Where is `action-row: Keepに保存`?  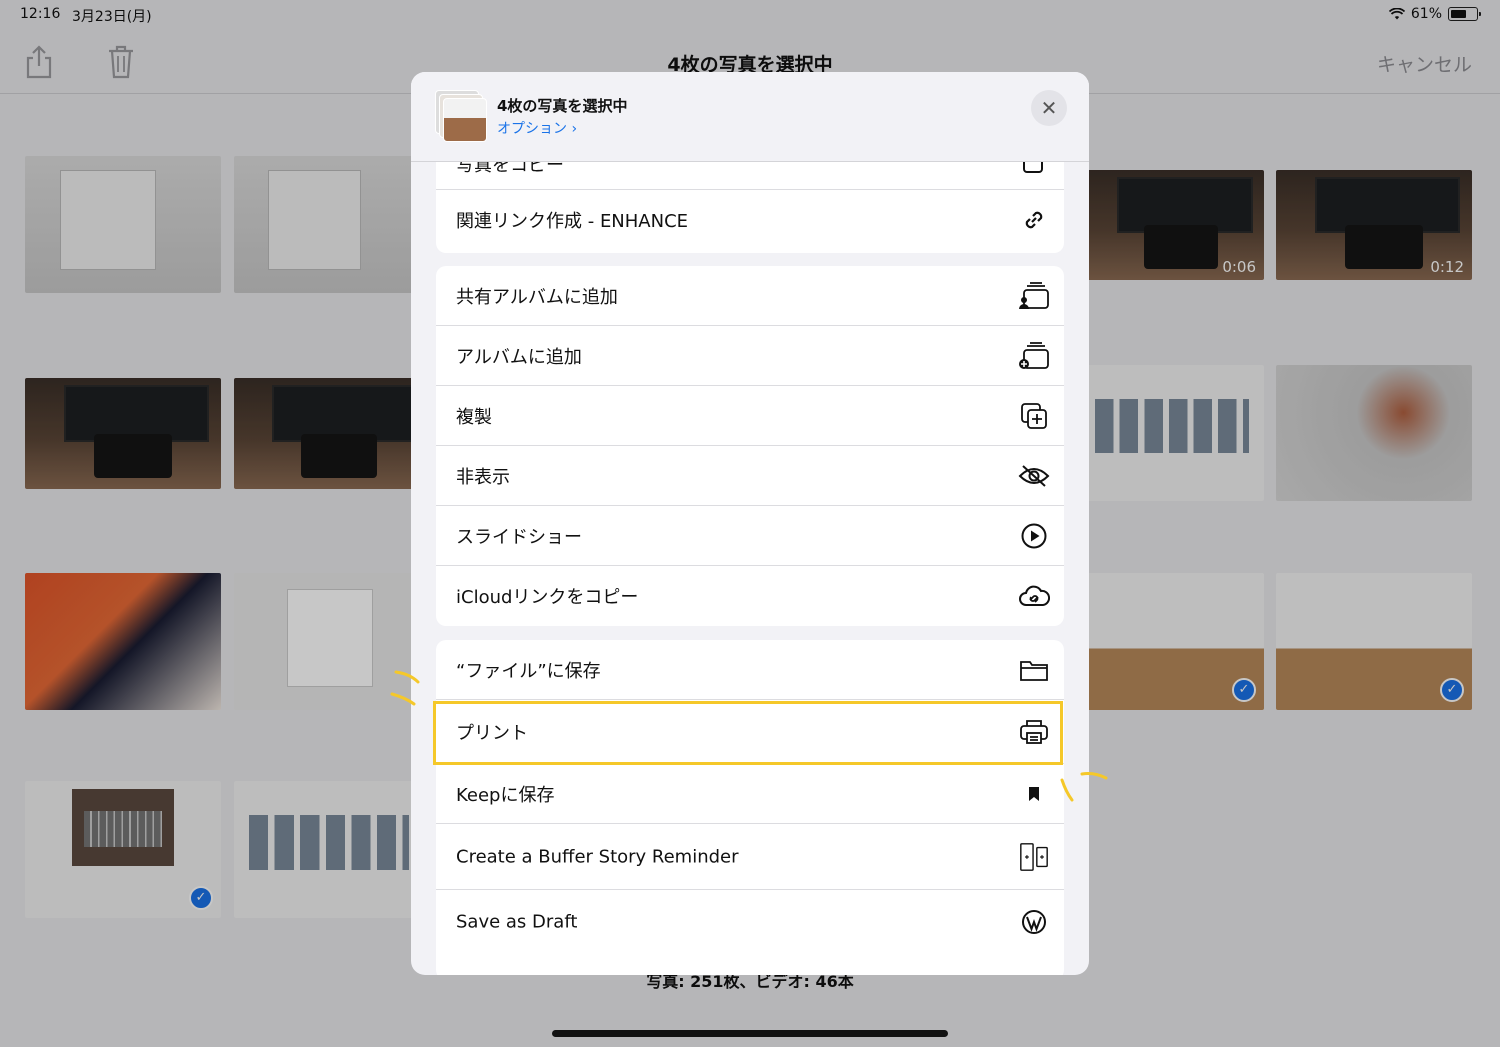 action-row: Keepに保存 is located at coordinates (750, 794).